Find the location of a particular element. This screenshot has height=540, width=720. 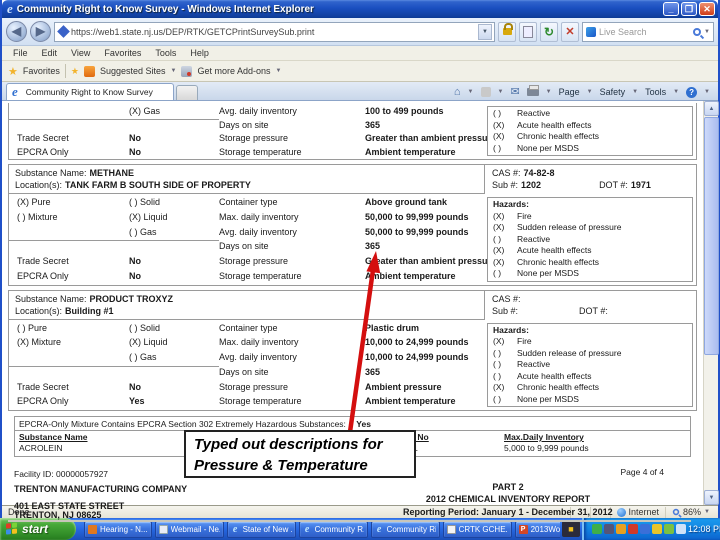

zoom-icon is located at coordinates (676, 512).